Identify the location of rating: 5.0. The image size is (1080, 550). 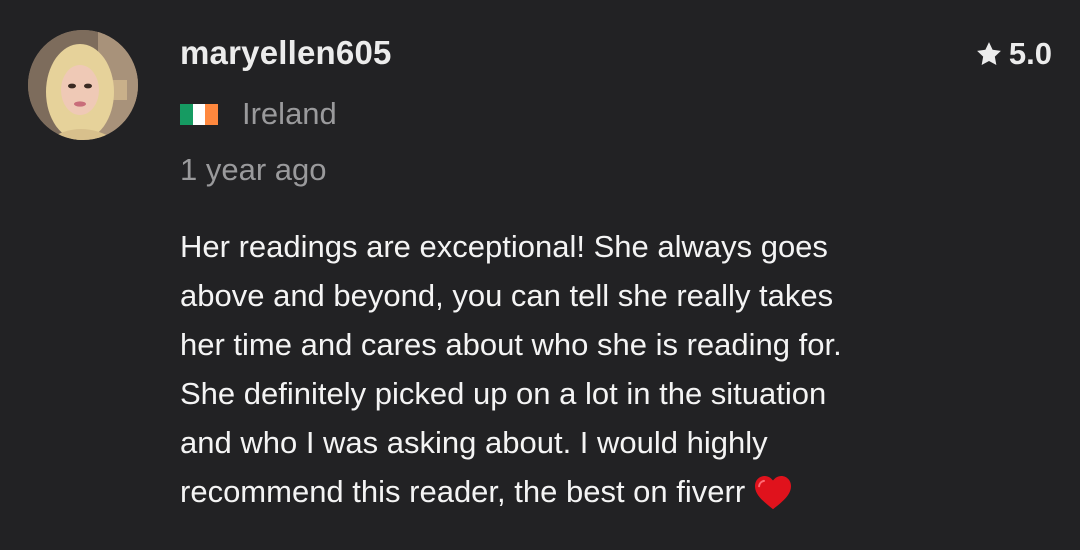
(1013, 54).